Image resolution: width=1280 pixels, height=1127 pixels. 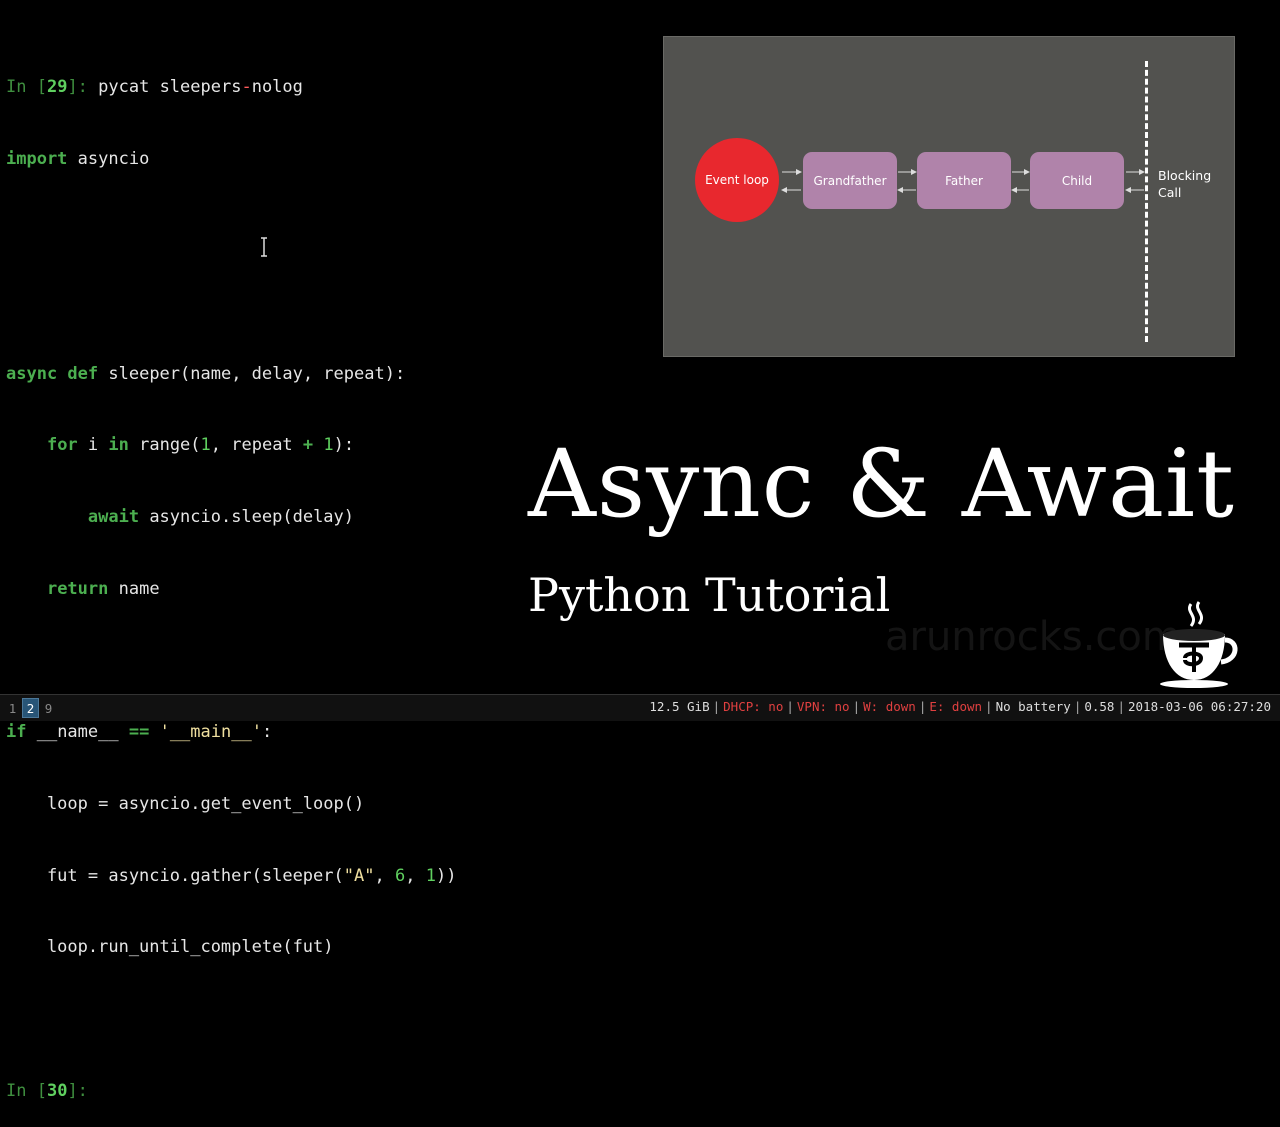 I want to click on code-text: i, so click(x=93, y=445).